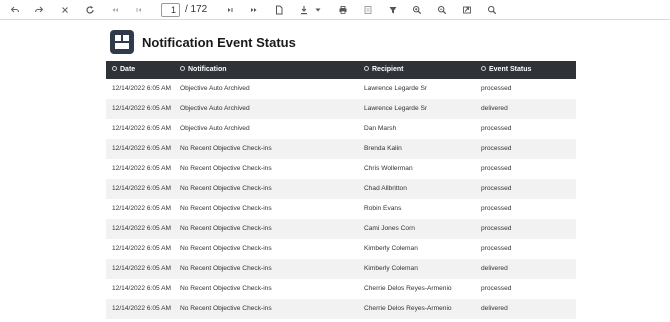 The image size is (670, 322). What do you see at coordinates (380, 128) in the screenshot?
I see `cell-recipient: Dan Marsh` at bounding box center [380, 128].